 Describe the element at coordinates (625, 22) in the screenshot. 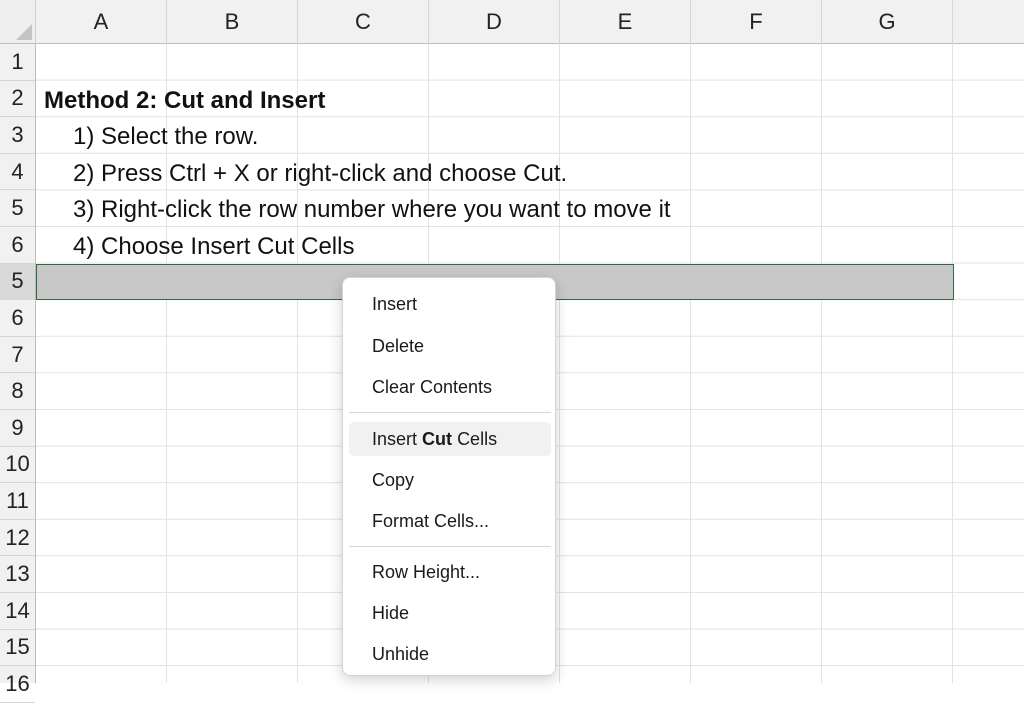

I see `column-header-e: E` at that location.